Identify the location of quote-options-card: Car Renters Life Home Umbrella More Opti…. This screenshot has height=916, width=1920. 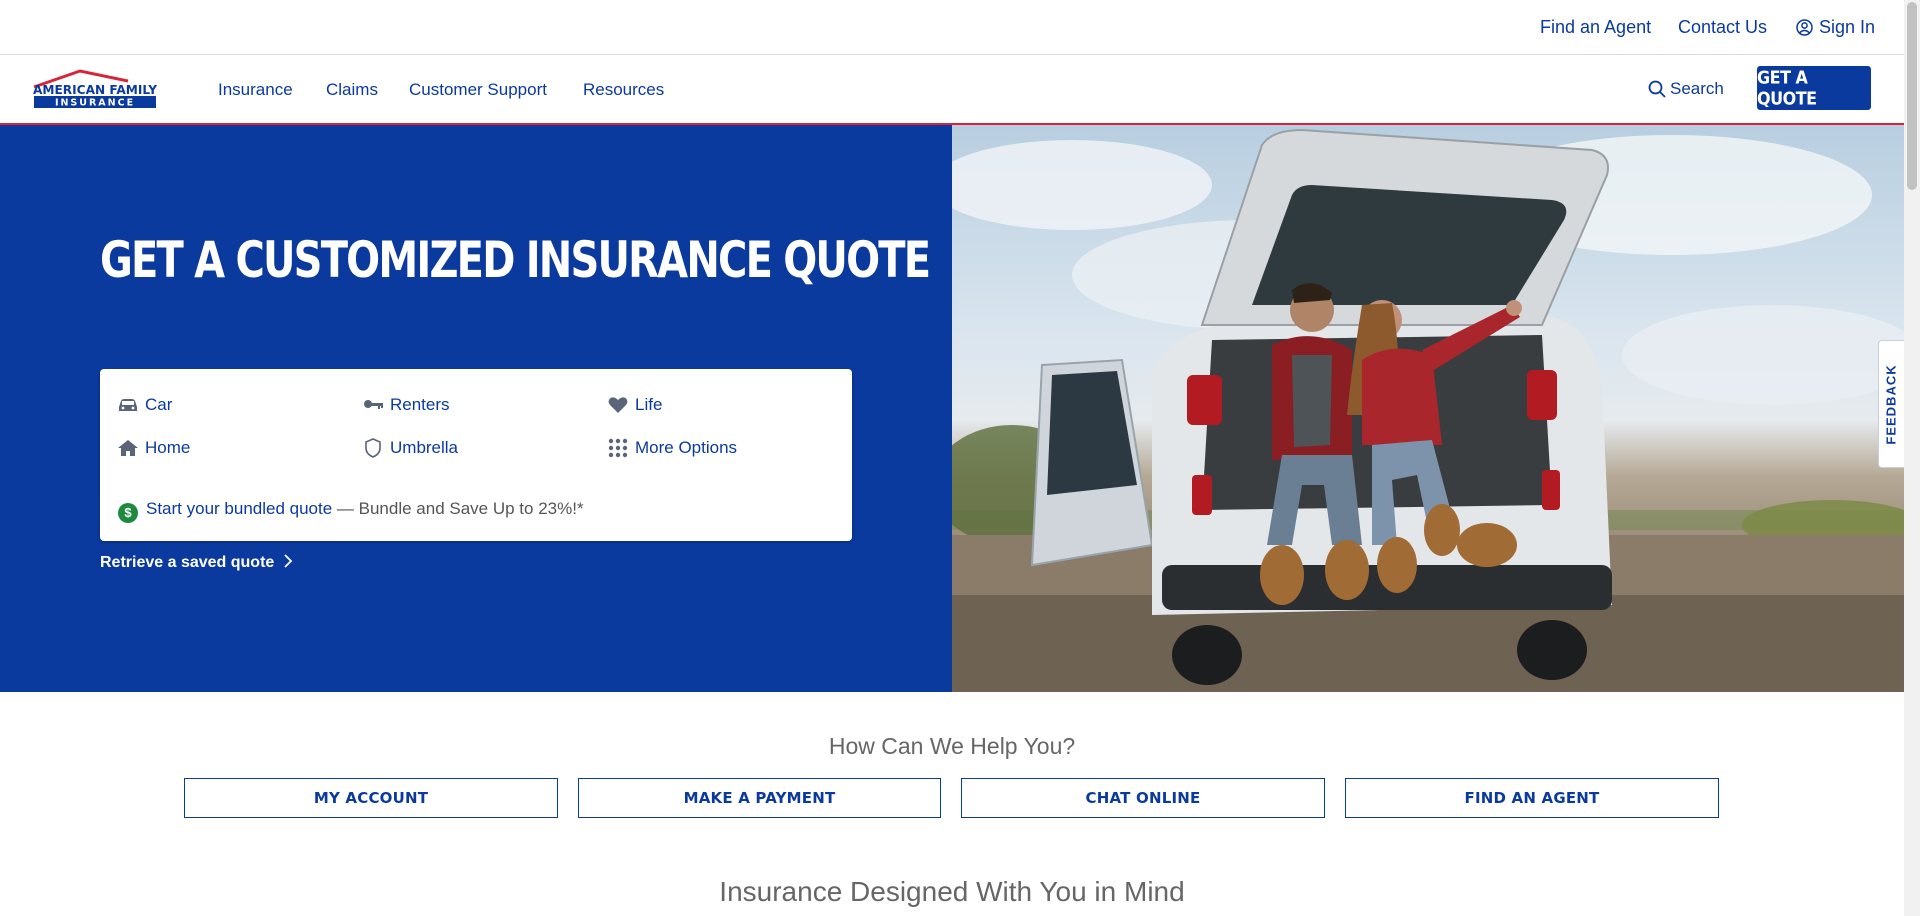
(476, 455).